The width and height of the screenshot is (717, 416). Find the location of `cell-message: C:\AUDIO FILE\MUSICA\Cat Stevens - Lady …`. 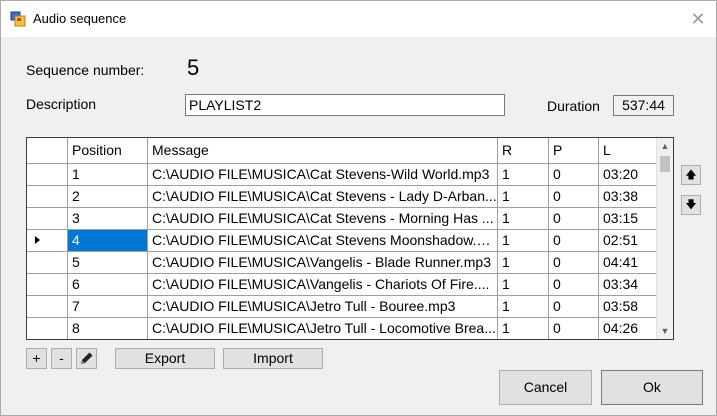

cell-message: C:\AUDIO FILE\MUSICA\Cat Stevens - Lady … is located at coordinates (323, 196).